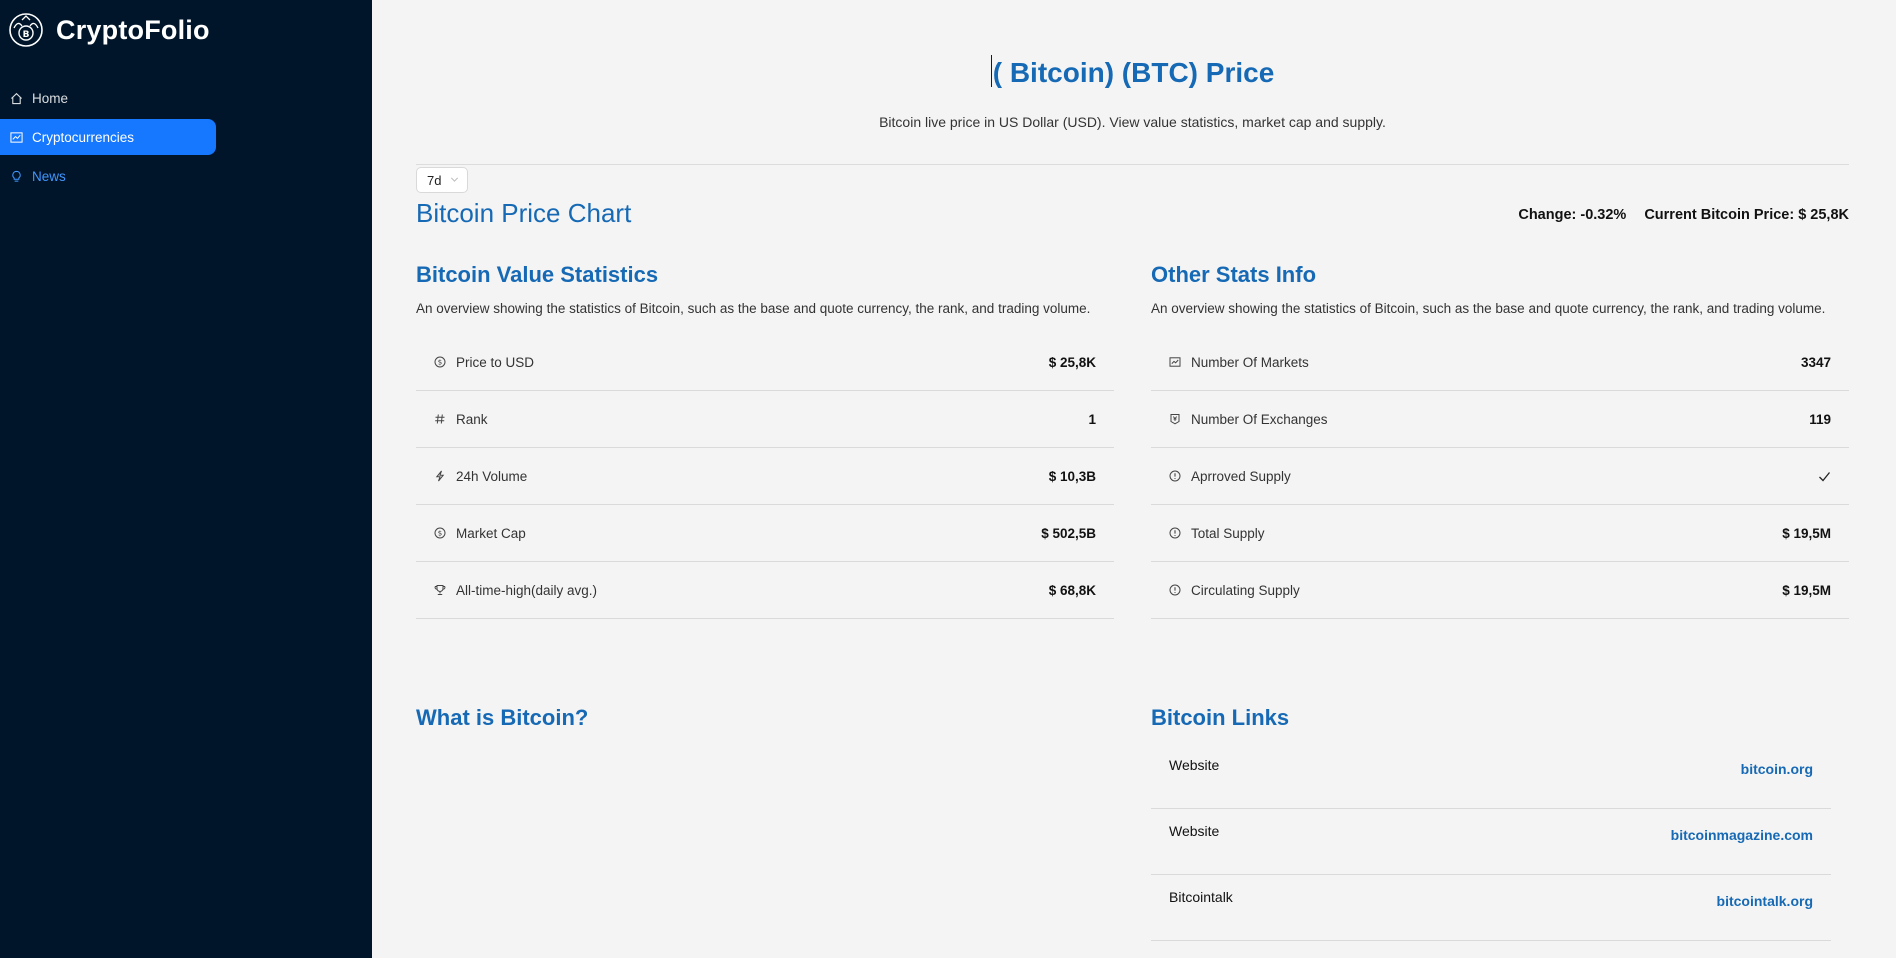 The height and width of the screenshot is (958, 1896). What do you see at coordinates (1746, 215) in the screenshot?
I see `current-price: Current Bitcoin Price: $ 25,8K` at bounding box center [1746, 215].